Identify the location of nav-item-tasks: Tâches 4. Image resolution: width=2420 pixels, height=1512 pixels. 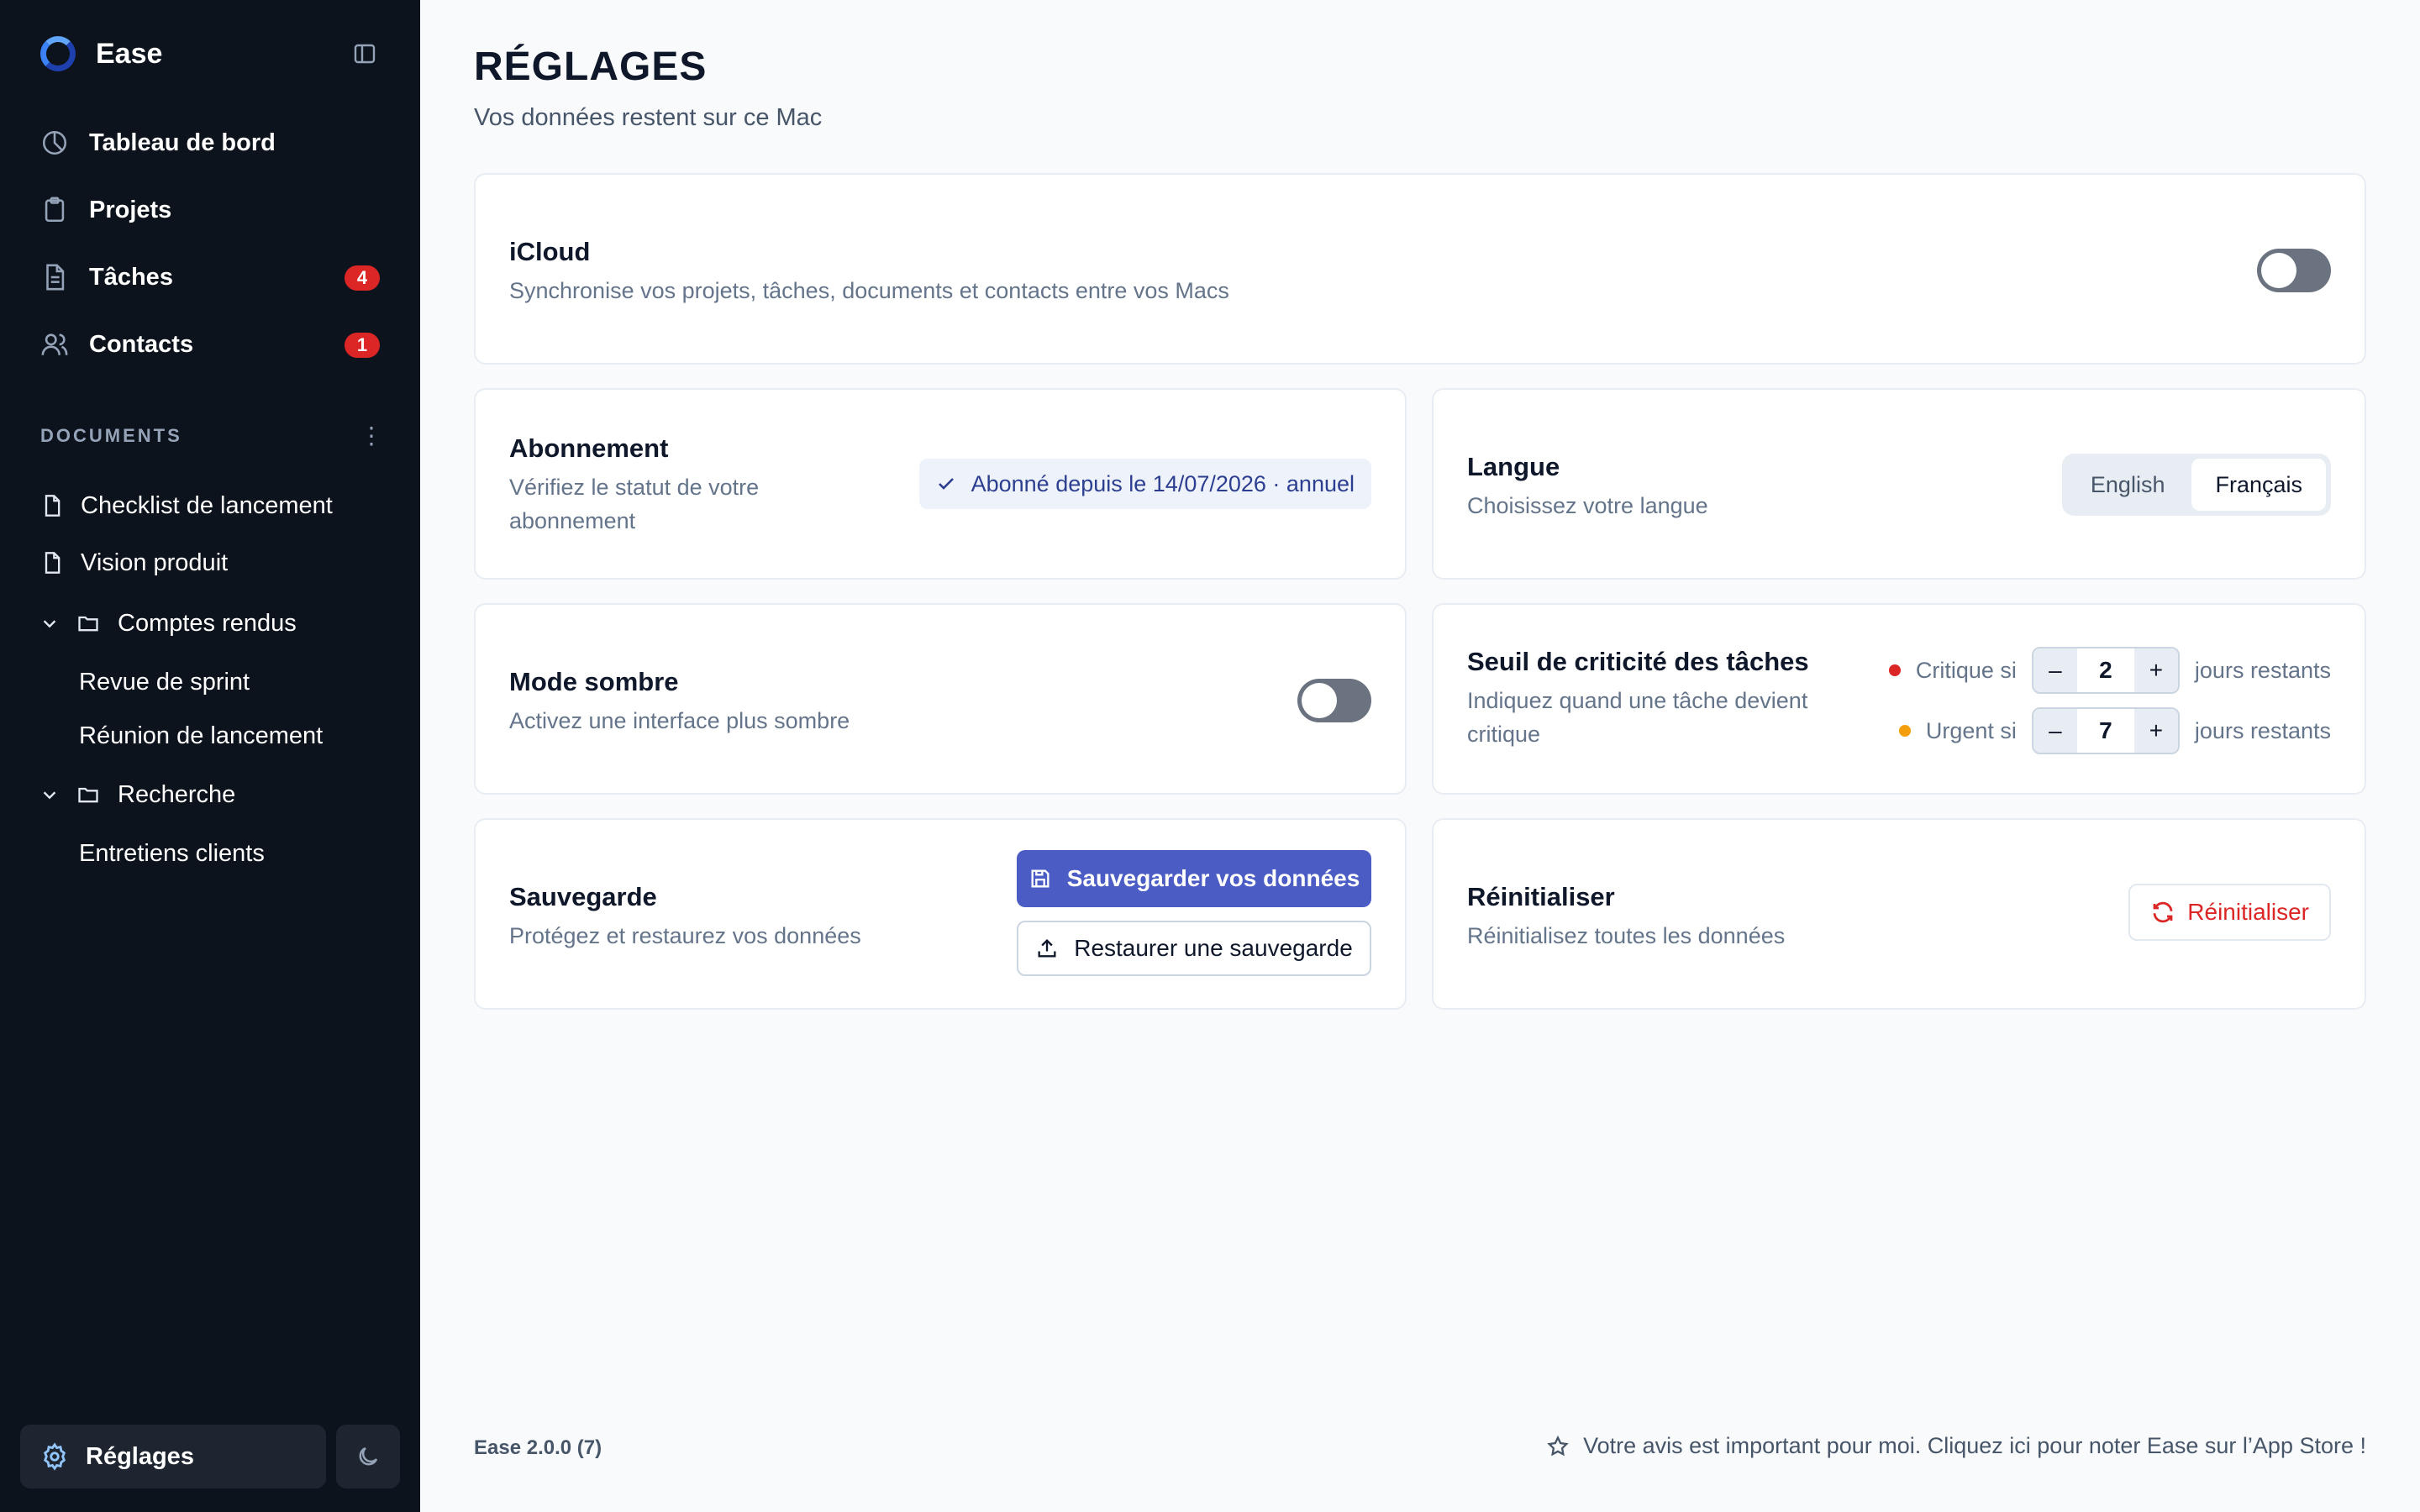
(210, 277).